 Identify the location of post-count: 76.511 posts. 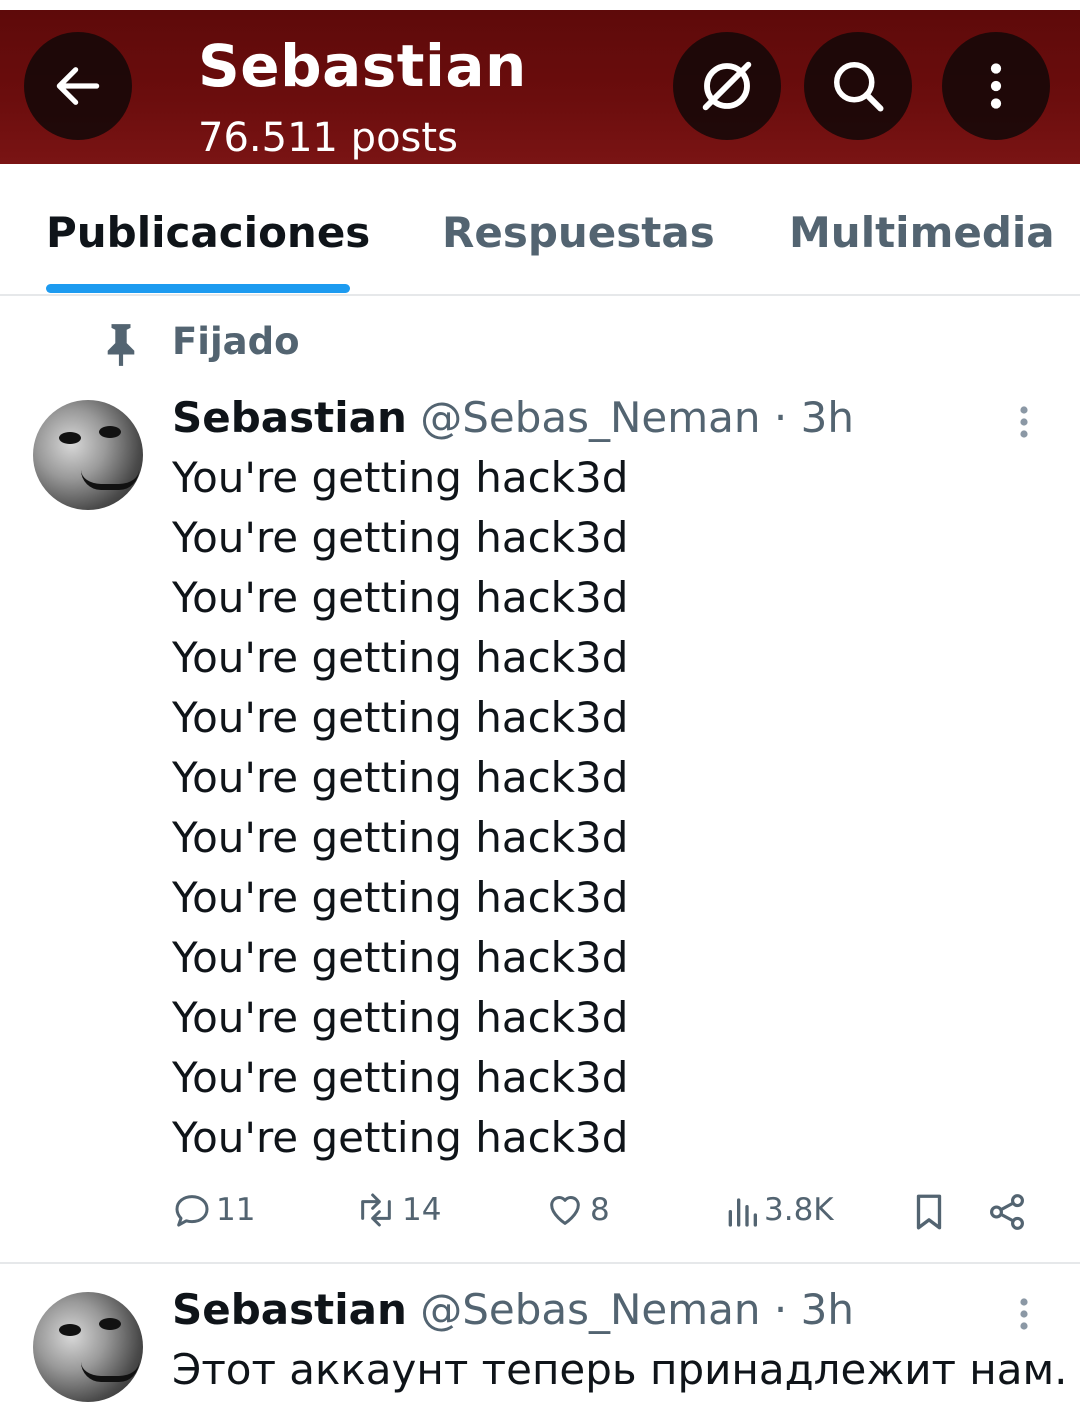
(328, 138).